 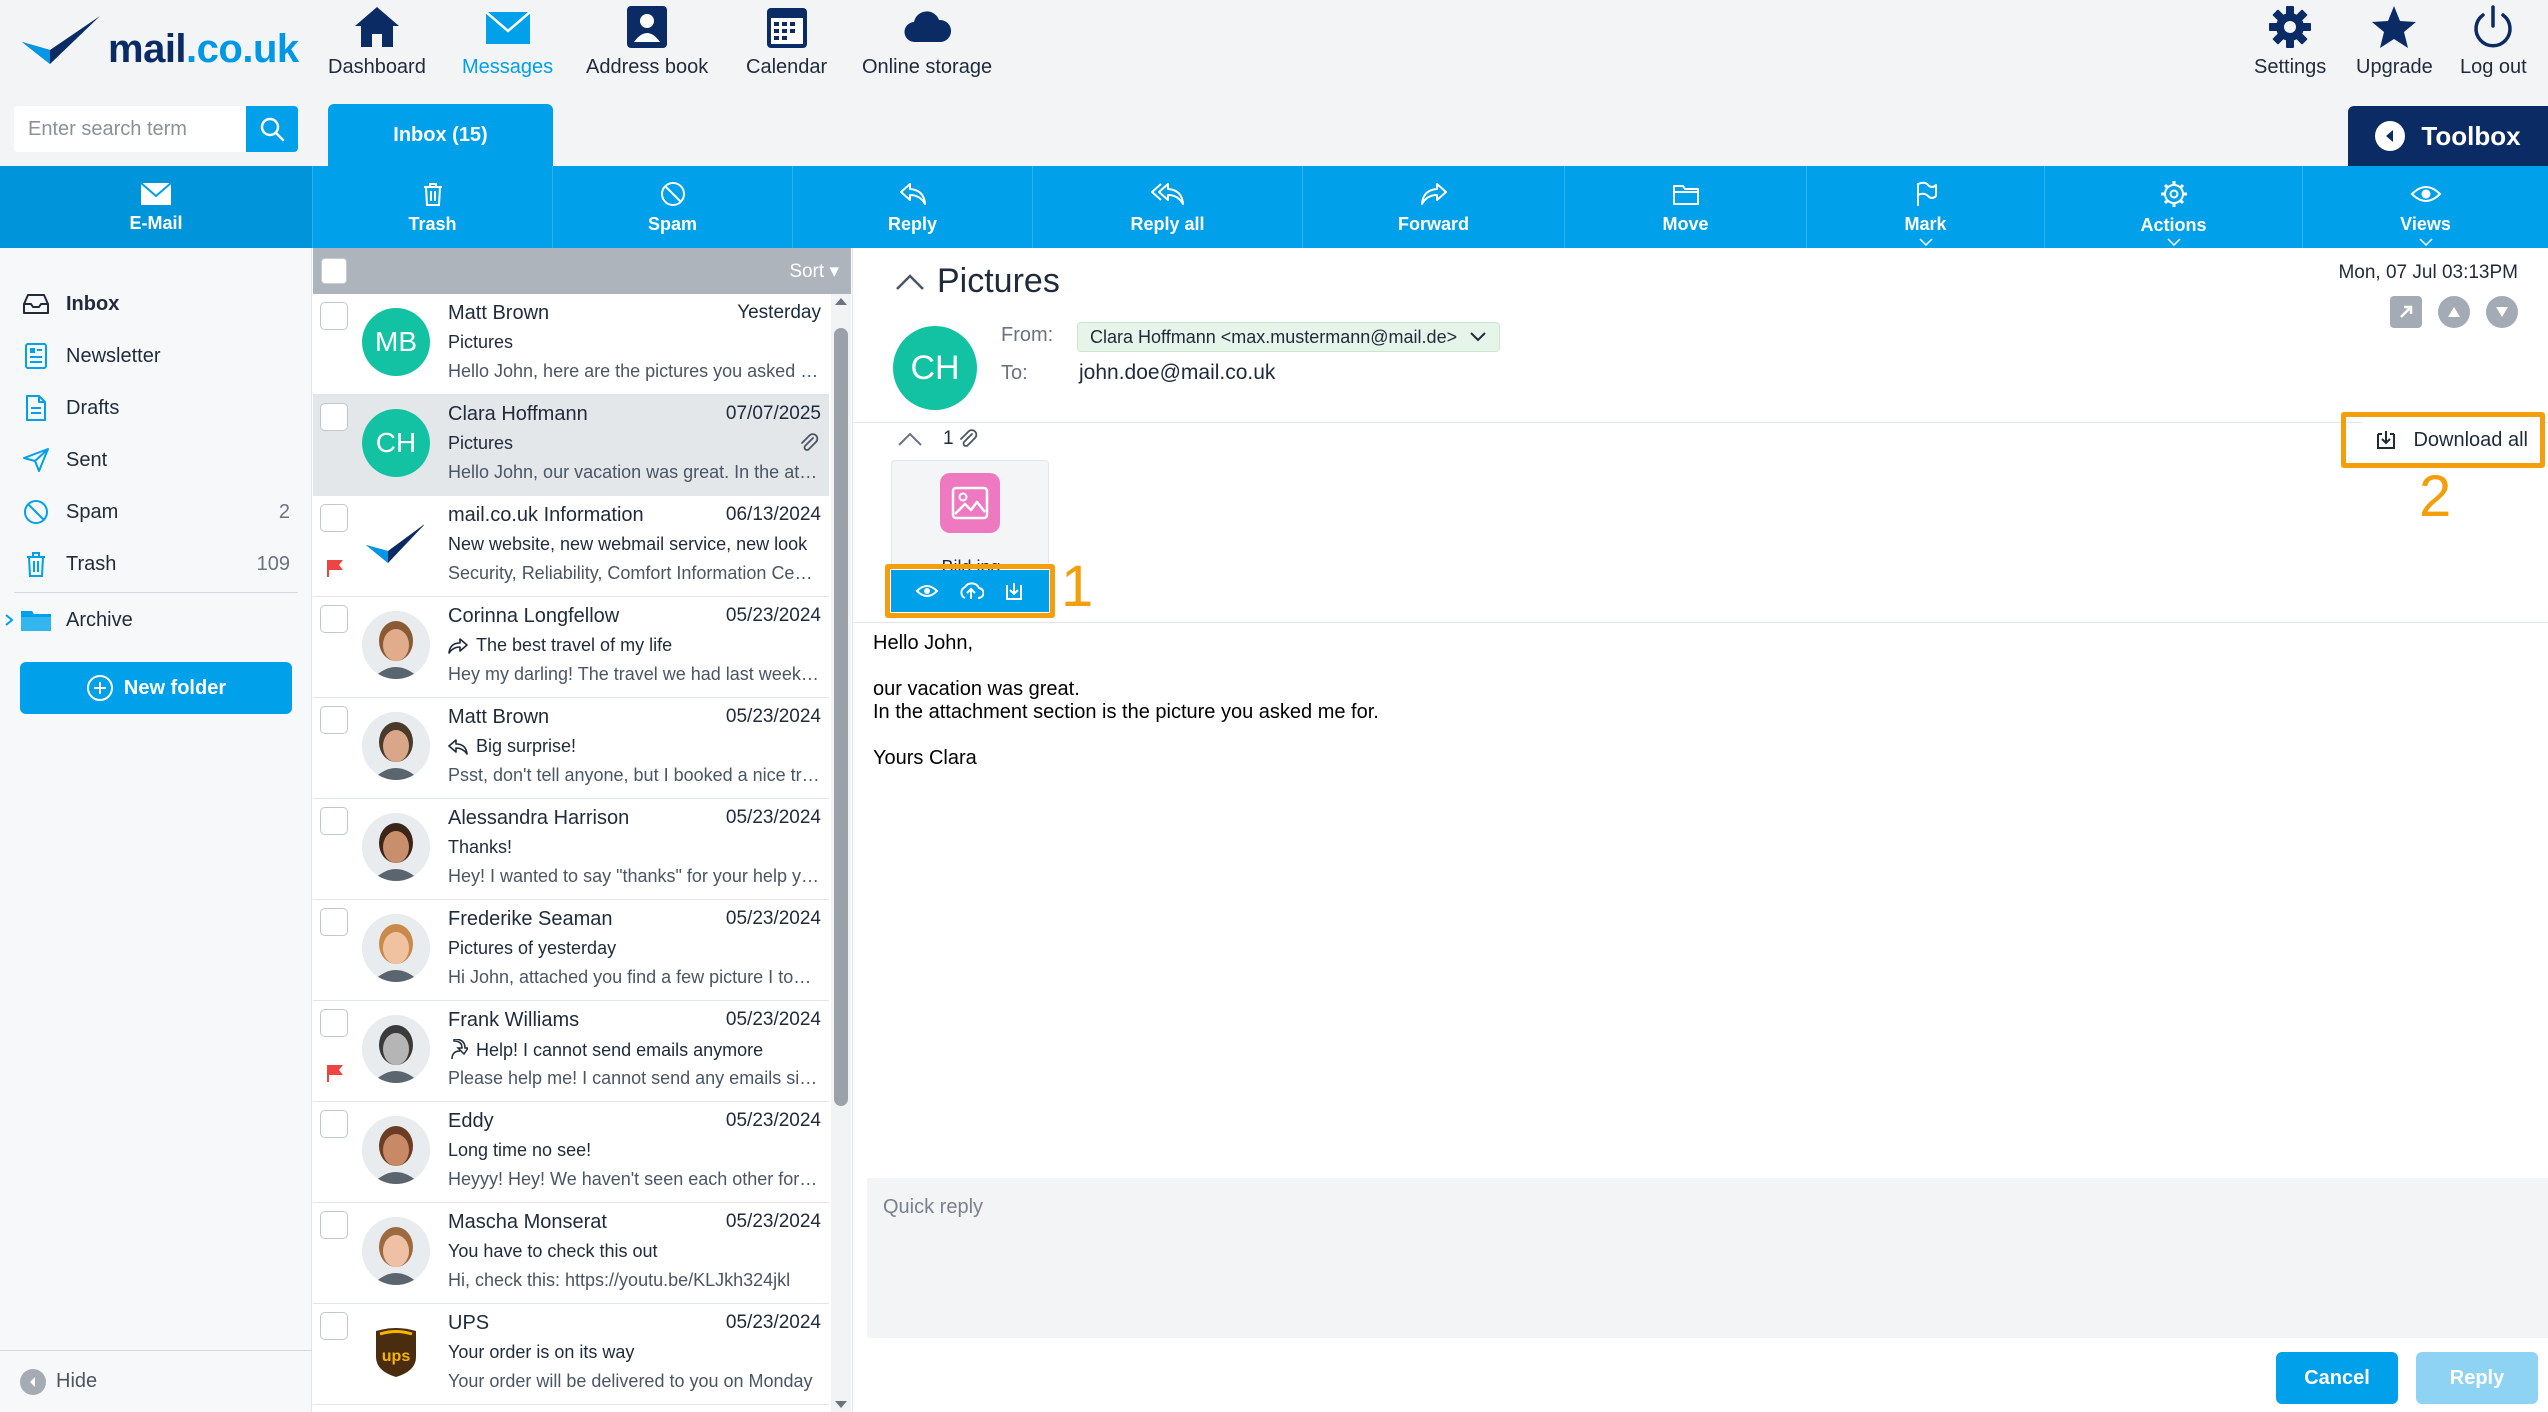 I want to click on triangle-down-icon, so click(x=2502, y=312).